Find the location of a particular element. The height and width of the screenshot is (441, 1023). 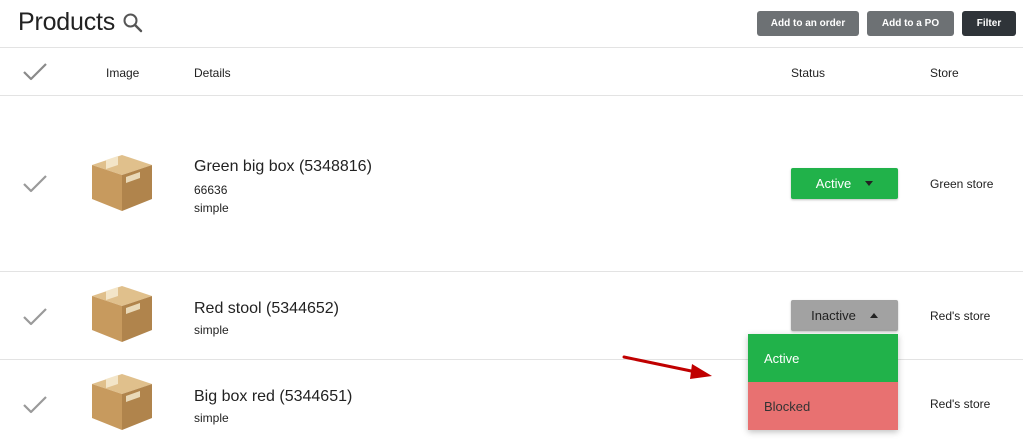

add-to-po-button: Add to a PO is located at coordinates (910, 23).